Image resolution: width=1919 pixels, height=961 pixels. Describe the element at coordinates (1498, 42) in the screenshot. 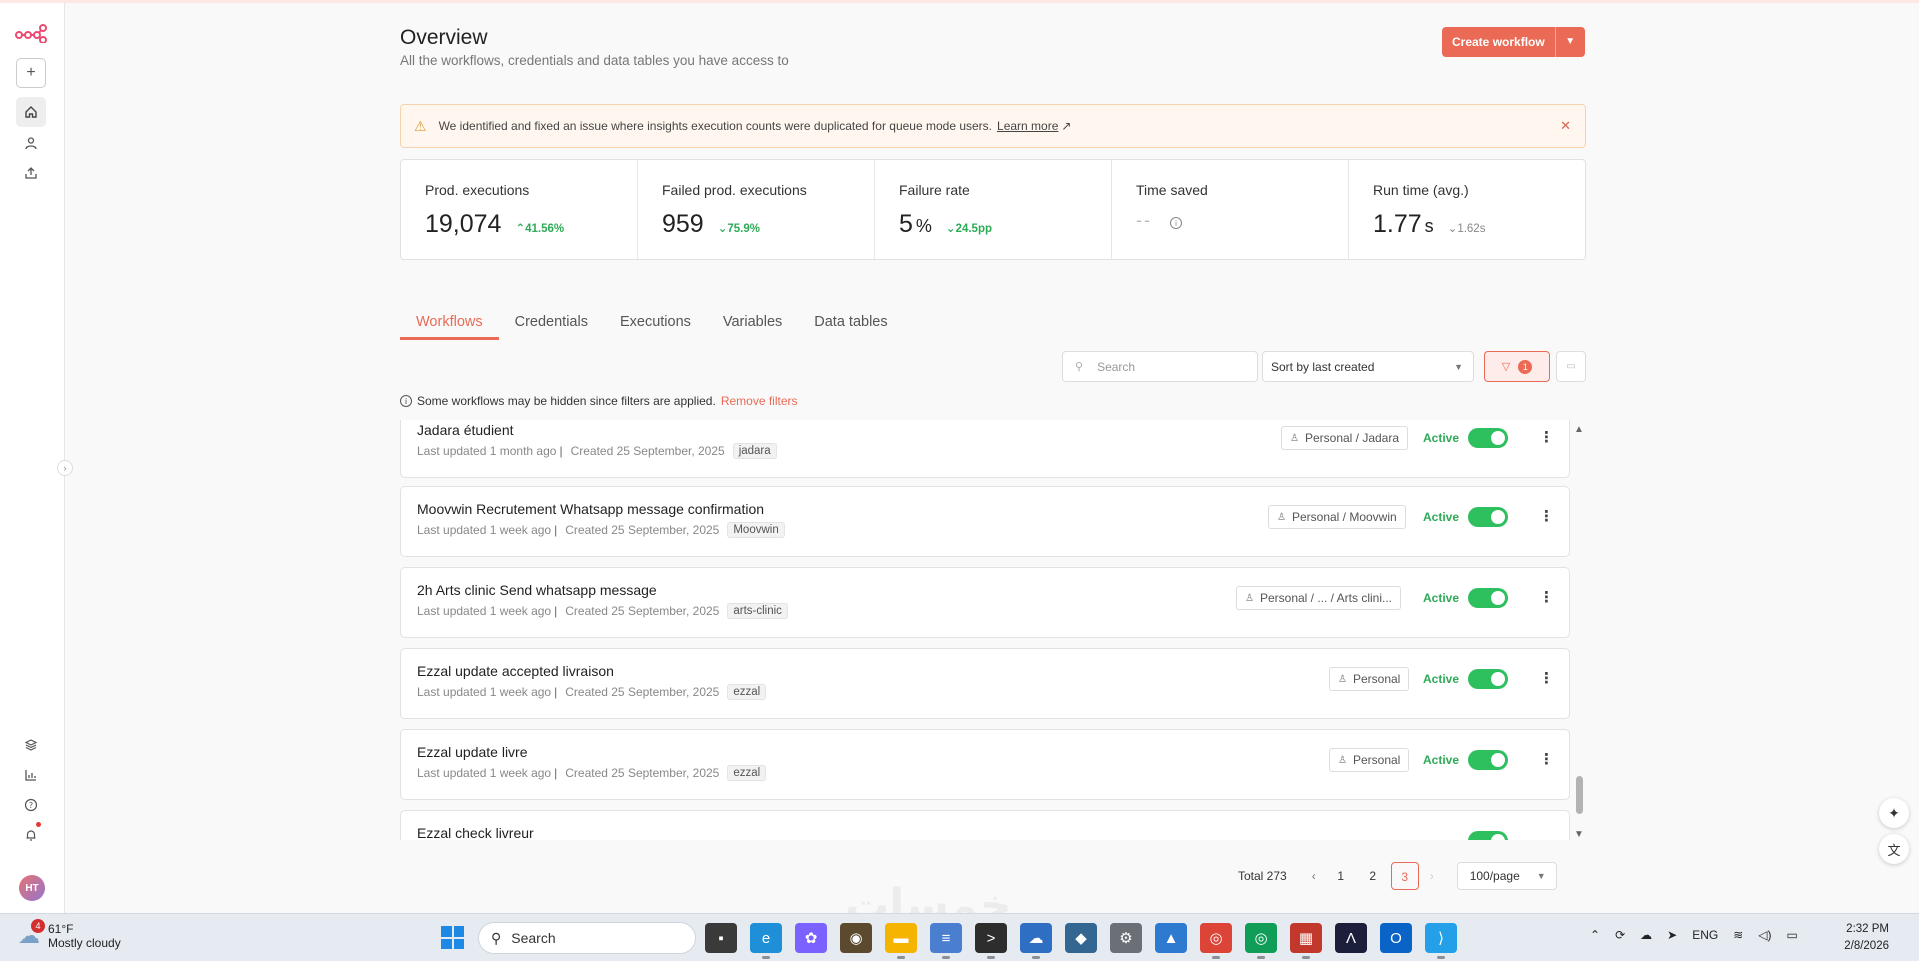

I see `create-workflow-button: Create workflow` at that location.